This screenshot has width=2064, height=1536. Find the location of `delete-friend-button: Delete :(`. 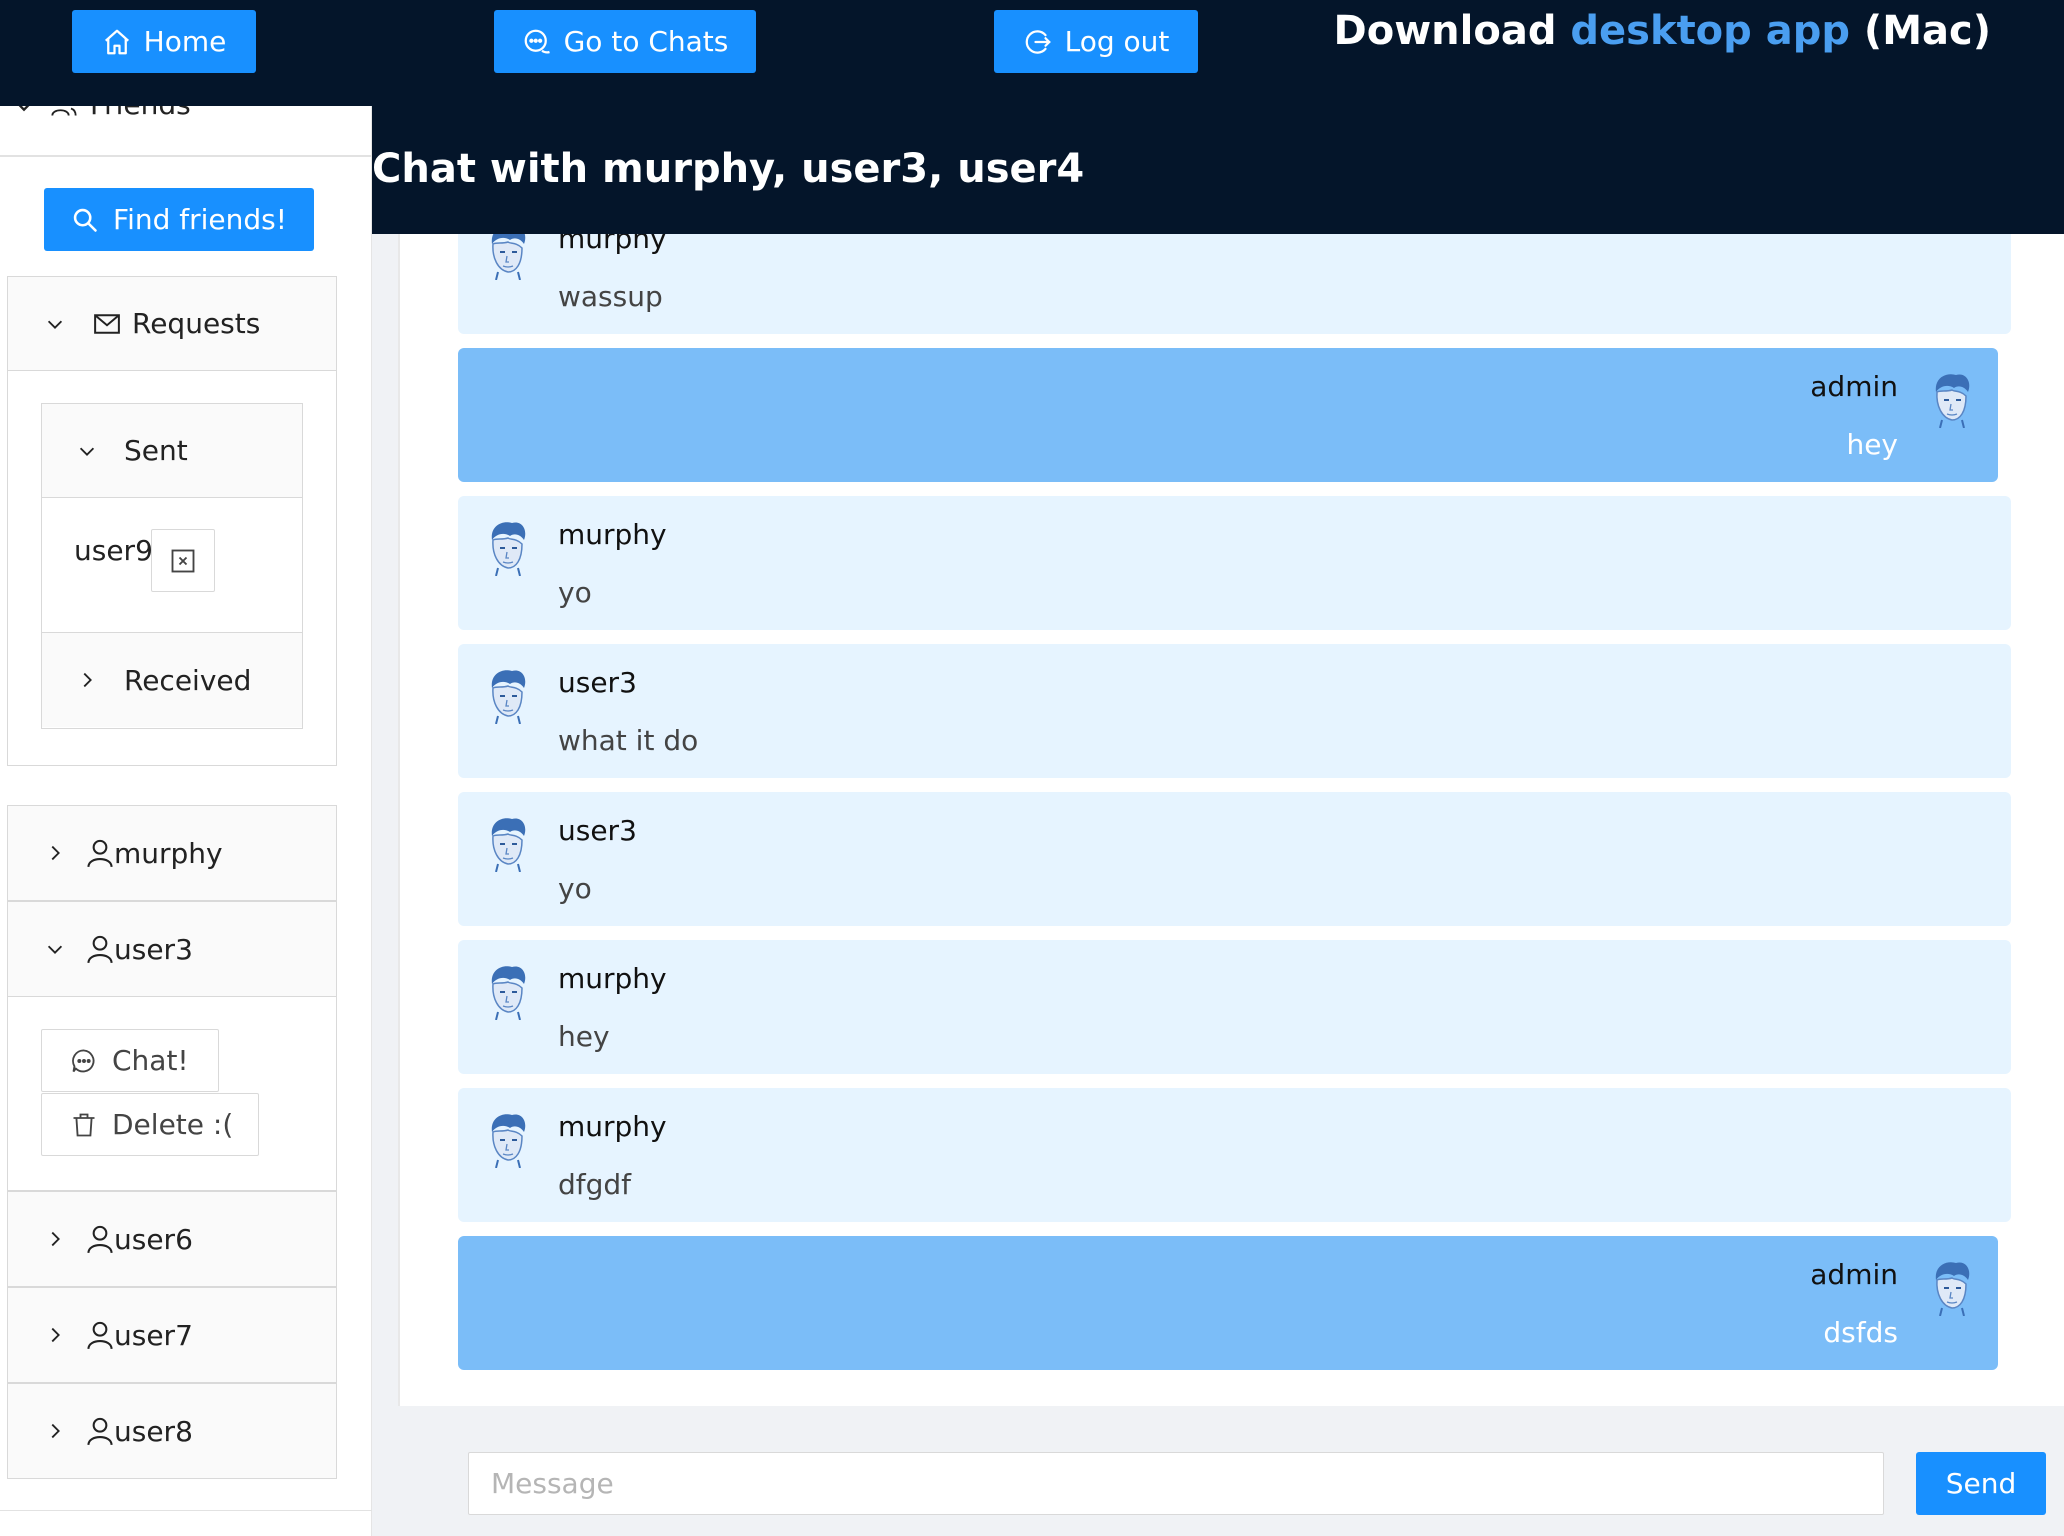

delete-friend-button: Delete :( is located at coordinates (150, 1124).